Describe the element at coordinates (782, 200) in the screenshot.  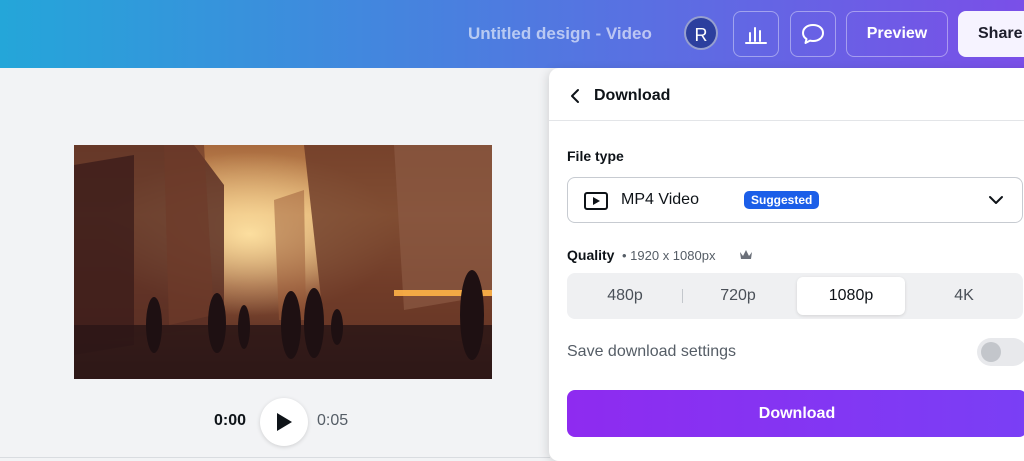
I see `suggested-badge: Suggested` at that location.